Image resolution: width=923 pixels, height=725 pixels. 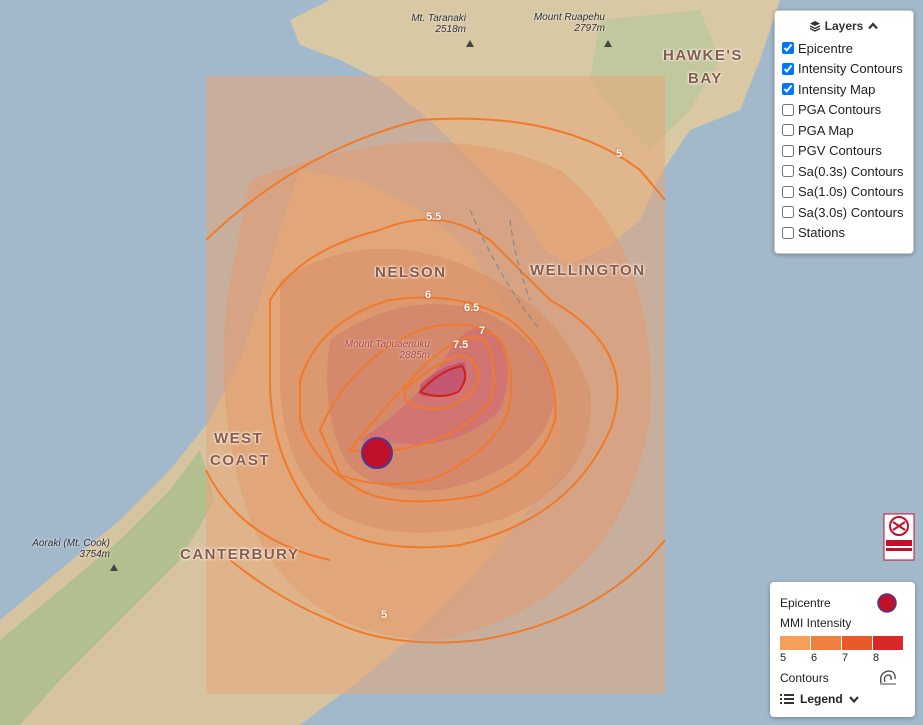 I want to click on peak-ruapehu-elev: 2797m, so click(x=589, y=28).